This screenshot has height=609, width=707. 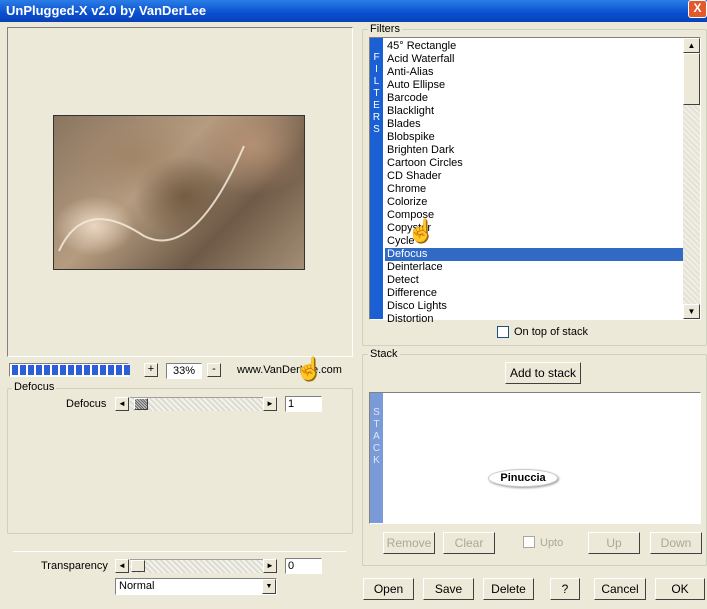 What do you see at coordinates (214, 370) in the screenshot?
I see `zoom-out-button: -` at bounding box center [214, 370].